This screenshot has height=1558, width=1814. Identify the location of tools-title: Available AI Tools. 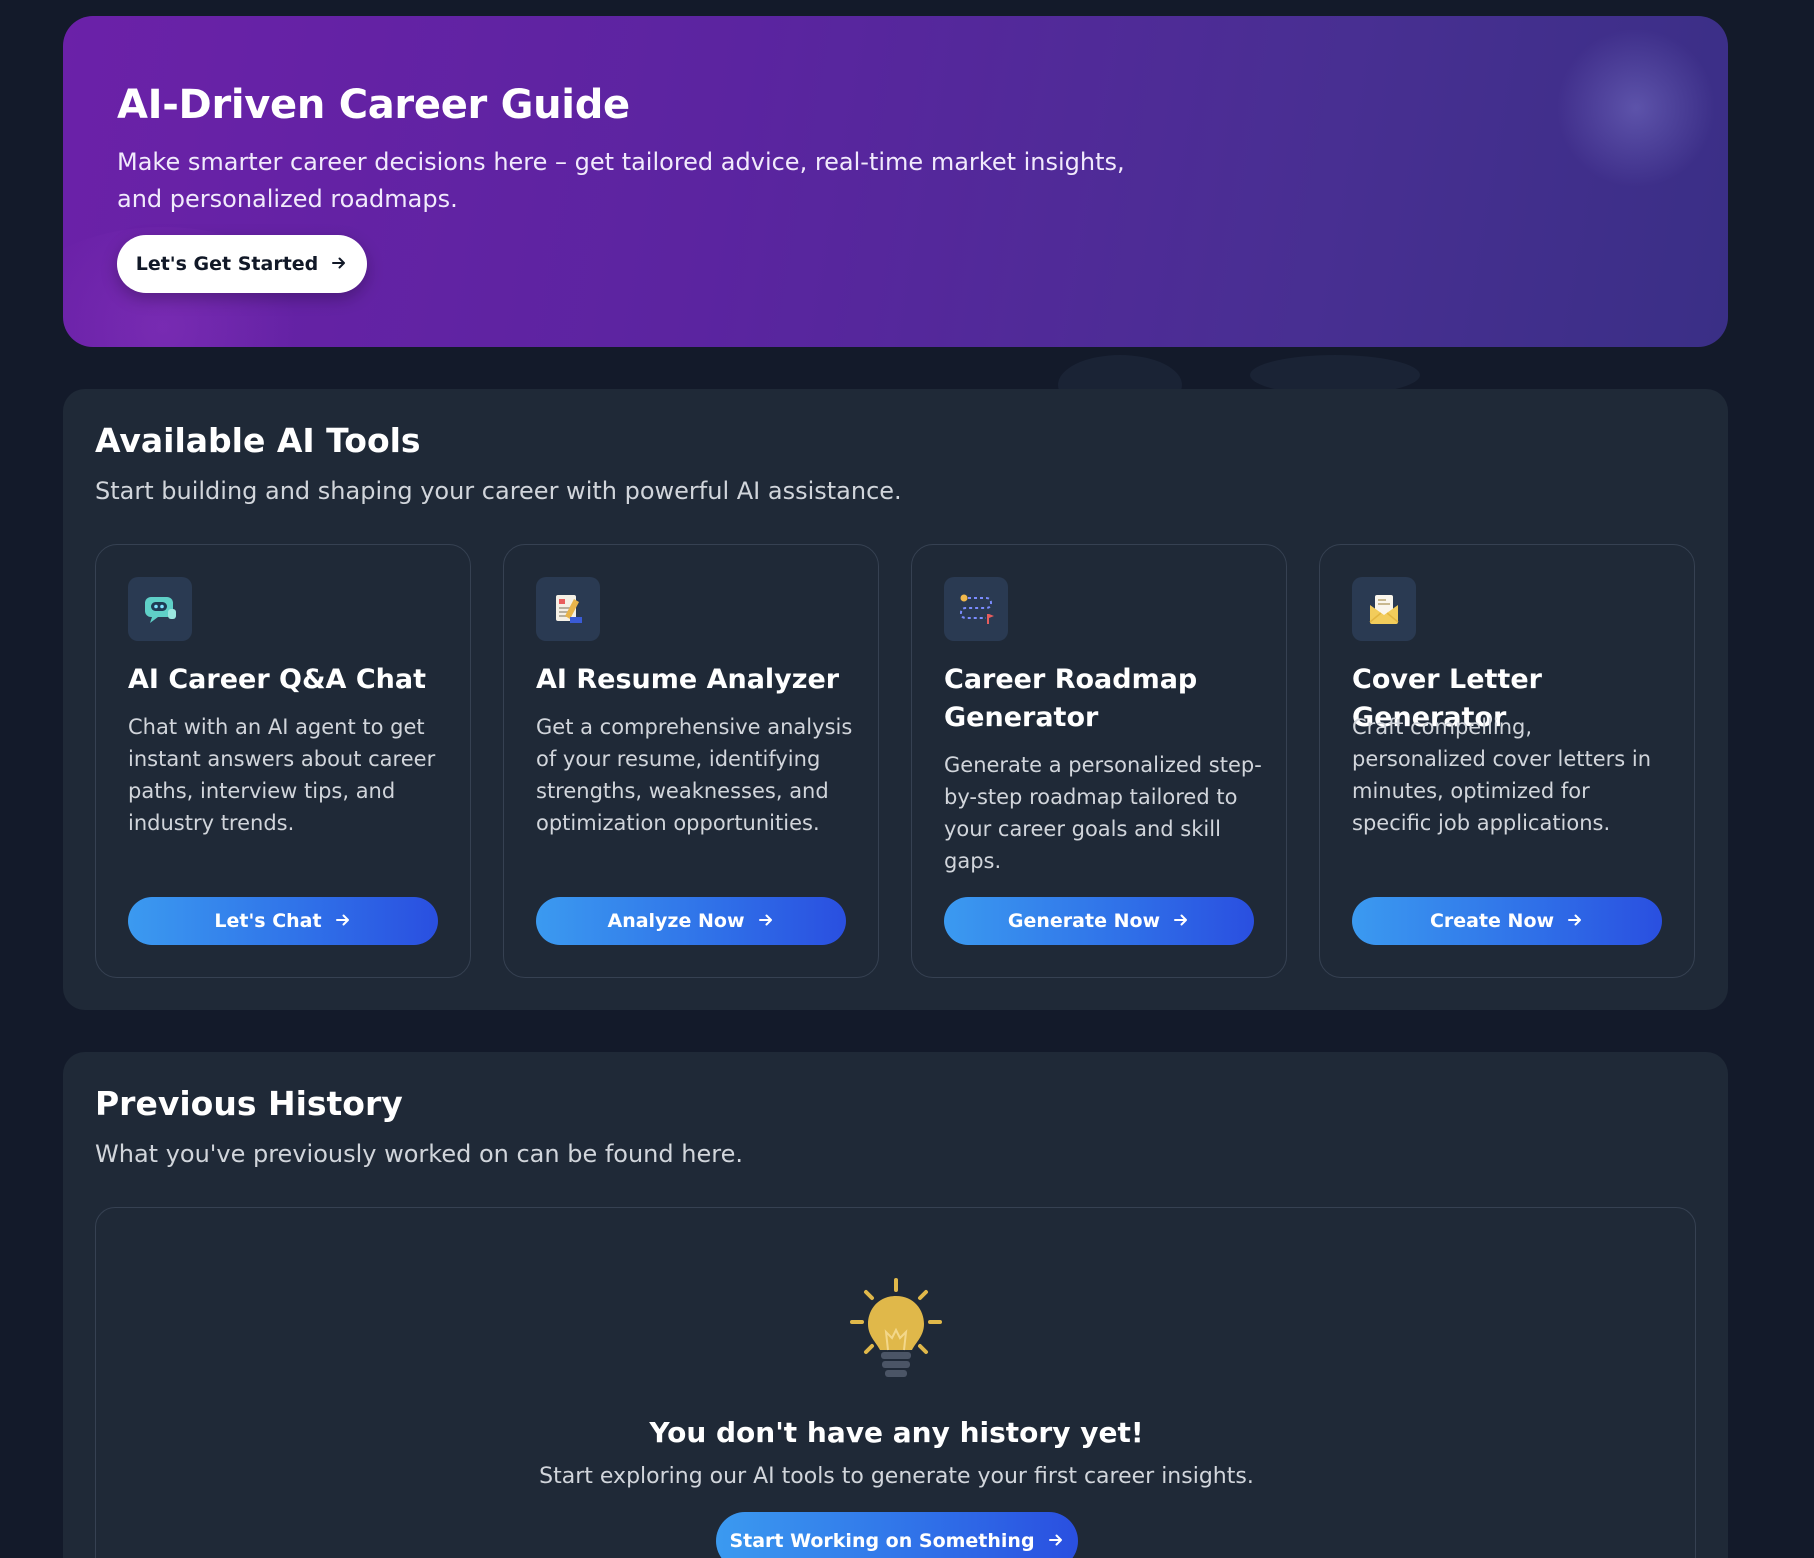
(258, 440).